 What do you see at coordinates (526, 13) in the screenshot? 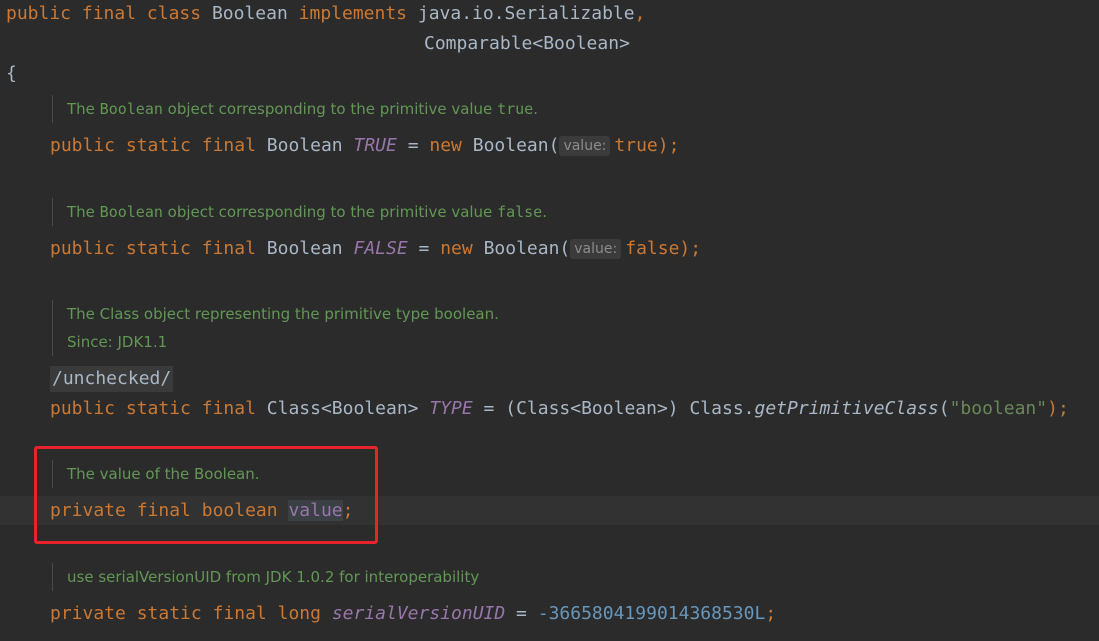
I see `interface-name: java.io.Serializable` at bounding box center [526, 13].